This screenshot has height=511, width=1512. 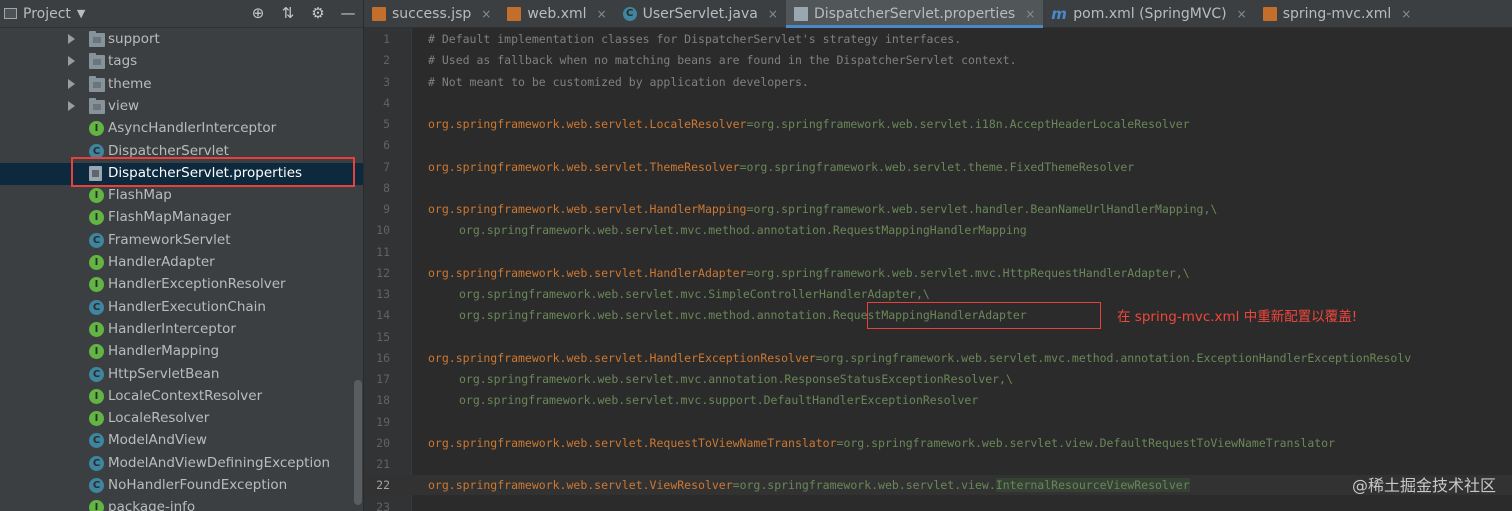 What do you see at coordinates (379, 14) in the screenshot?
I see `jsp-file-icon` at bounding box center [379, 14].